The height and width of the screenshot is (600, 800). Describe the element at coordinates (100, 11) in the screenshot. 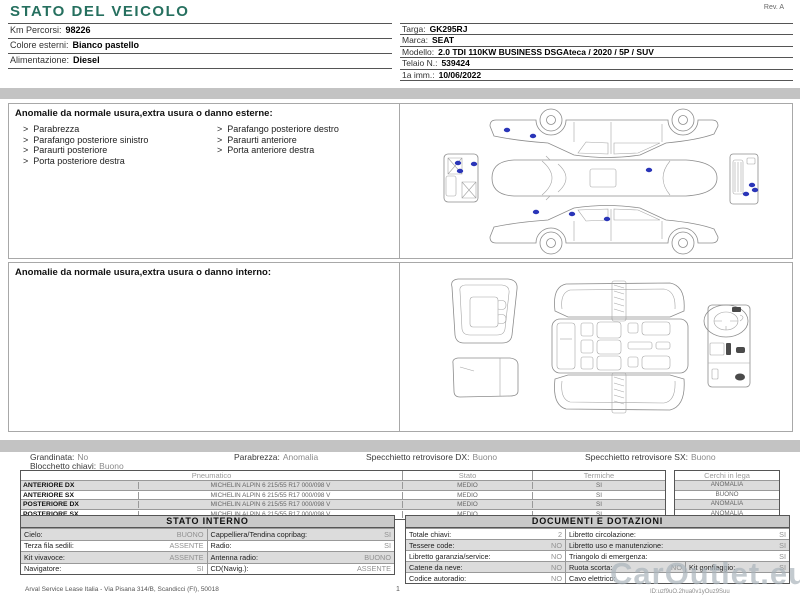

I see `page-title: STATO DEL VEICOLO` at that location.